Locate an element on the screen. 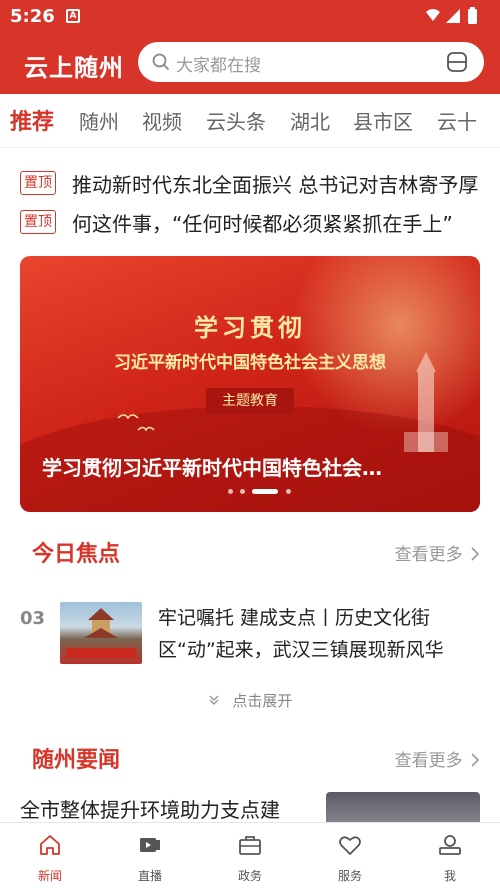 This screenshot has height=888, width=500. tab-headlines: 云头条 is located at coordinates (236, 120).